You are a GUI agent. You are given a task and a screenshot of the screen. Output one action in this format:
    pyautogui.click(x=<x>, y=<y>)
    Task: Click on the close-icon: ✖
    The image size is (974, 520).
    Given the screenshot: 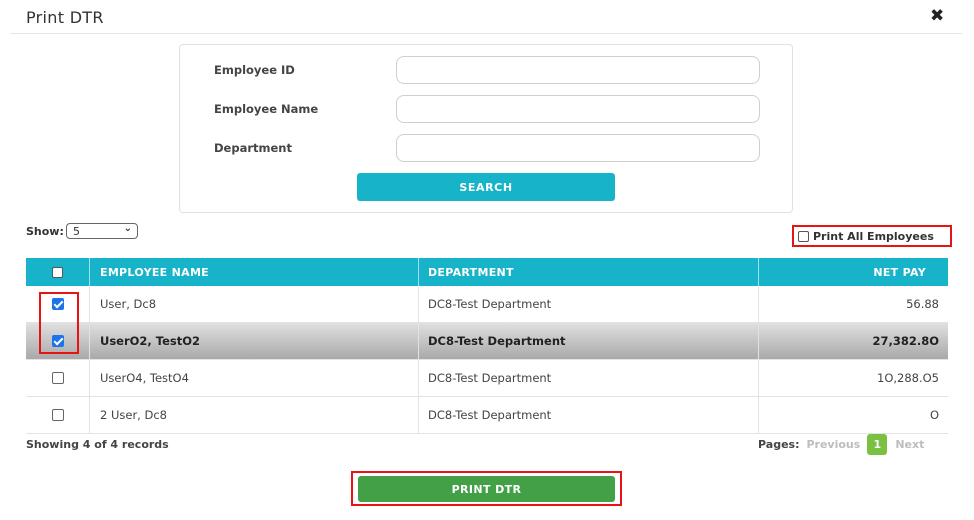 What is the action you would take?
    pyautogui.click(x=937, y=16)
    